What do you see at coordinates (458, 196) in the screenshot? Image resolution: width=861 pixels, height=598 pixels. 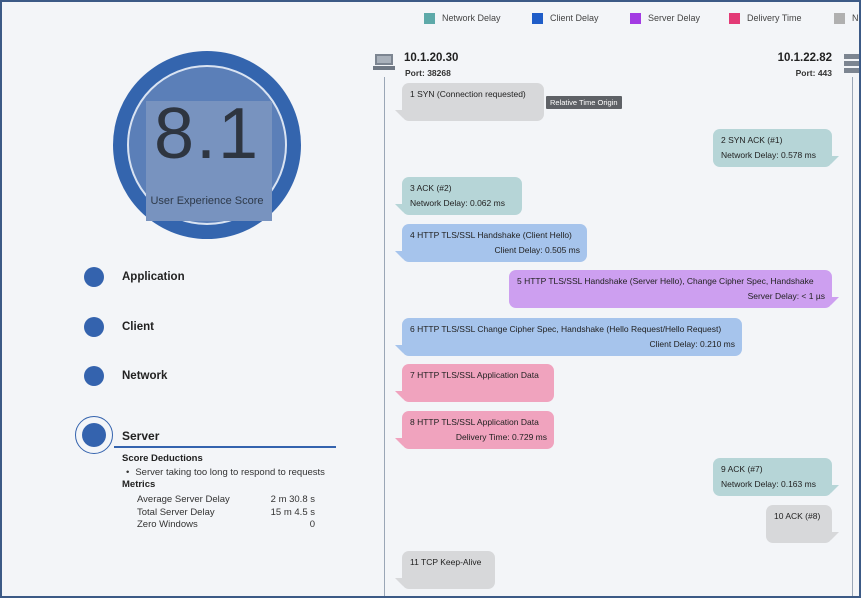 I see `packet-message-3: 3 ACK (#2) Network Delay: 0.062 ms` at bounding box center [458, 196].